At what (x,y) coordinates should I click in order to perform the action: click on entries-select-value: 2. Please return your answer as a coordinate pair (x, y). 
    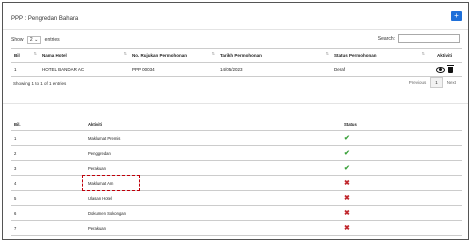
    Looking at the image, I should click on (31, 40).